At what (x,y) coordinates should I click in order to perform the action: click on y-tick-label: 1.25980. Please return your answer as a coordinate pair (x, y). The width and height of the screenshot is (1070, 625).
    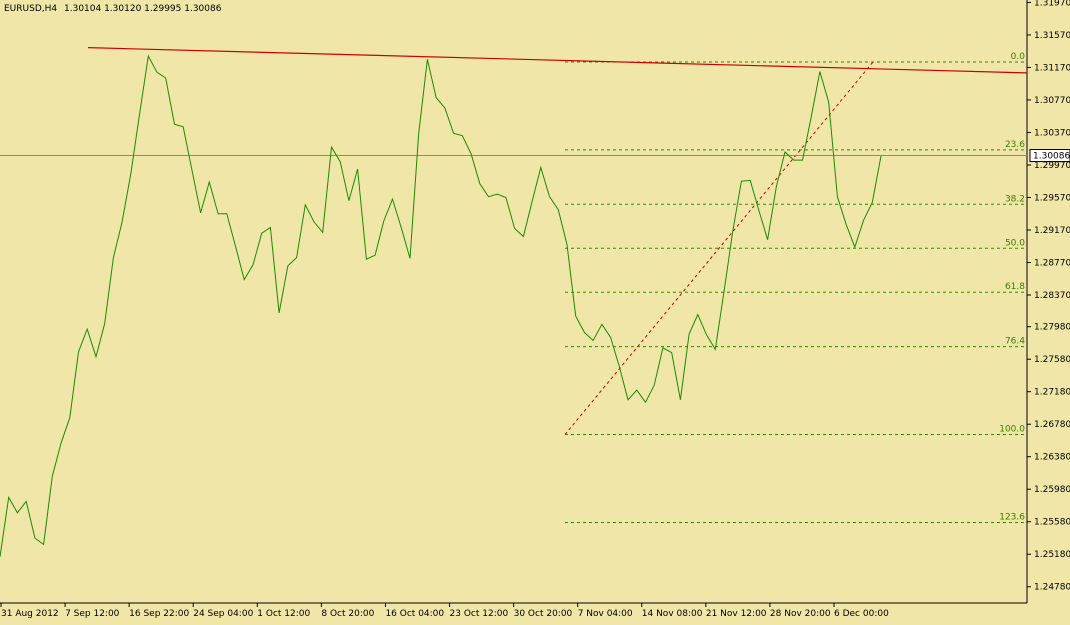
    Looking at the image, I should click on (1052, 490).